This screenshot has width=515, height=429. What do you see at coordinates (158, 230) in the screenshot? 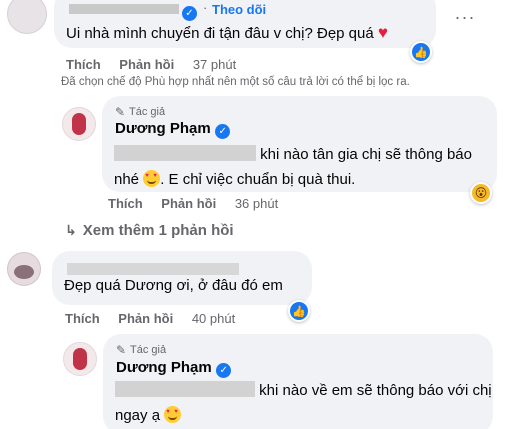
I see `view-more-label: Xem thêm 1 phản hồi` at bounding box center [158, 230].